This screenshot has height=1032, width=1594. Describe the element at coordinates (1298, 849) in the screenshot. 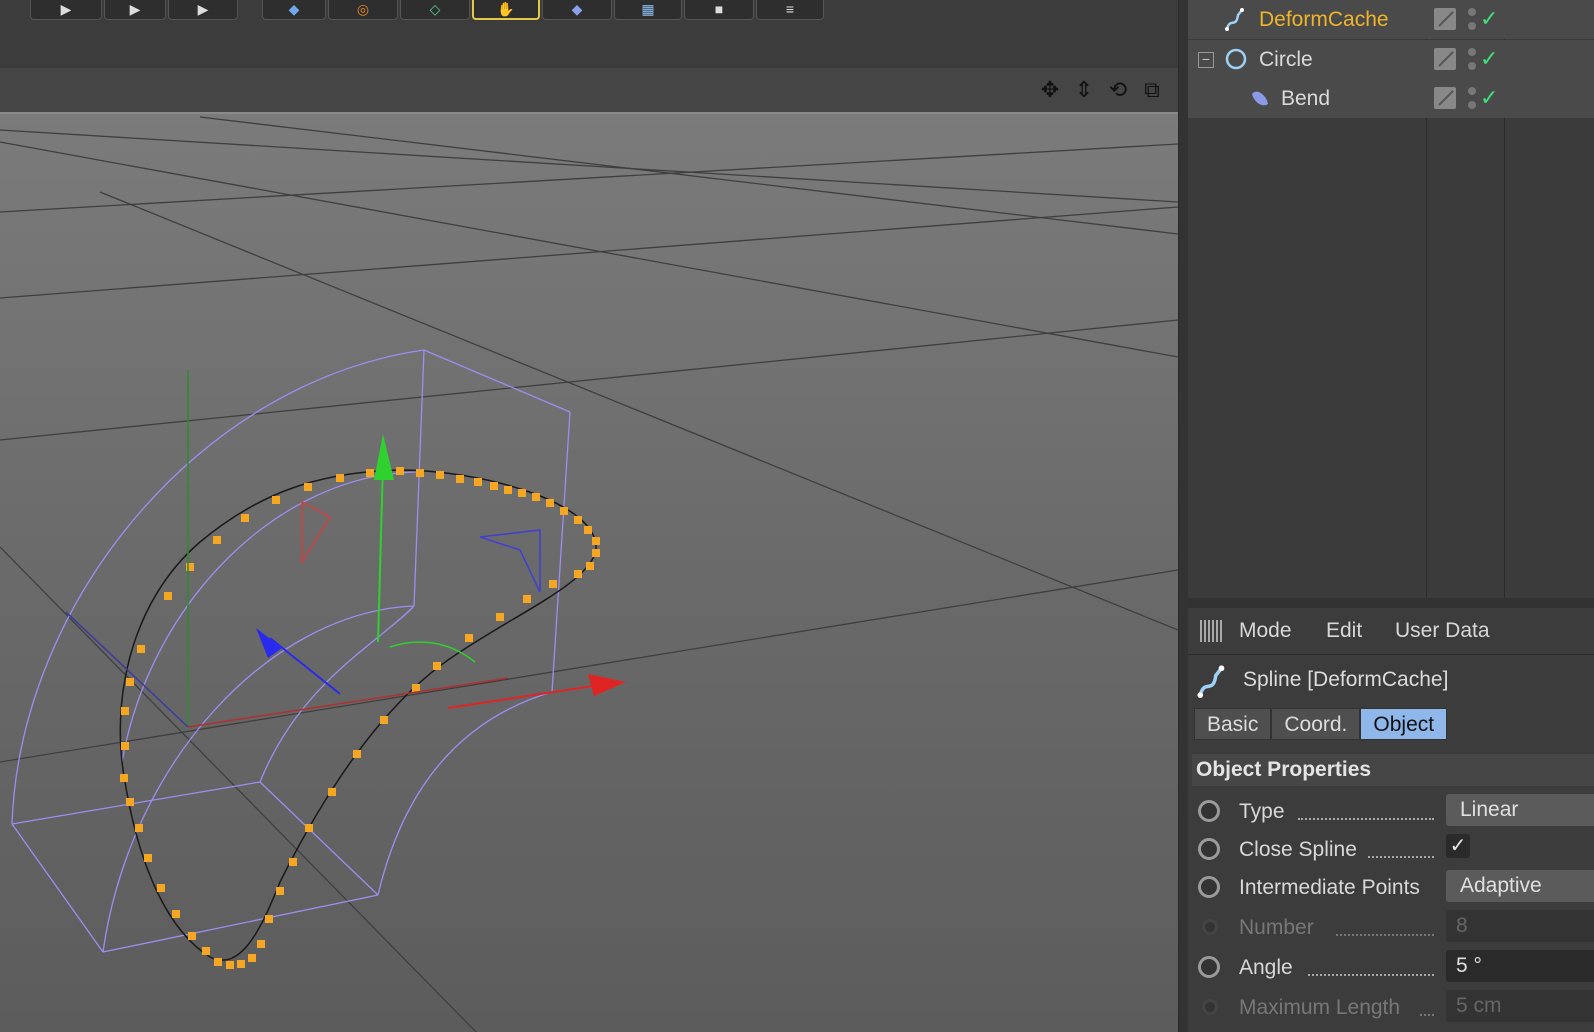

I see `prop-label: Close Spline` at that location.